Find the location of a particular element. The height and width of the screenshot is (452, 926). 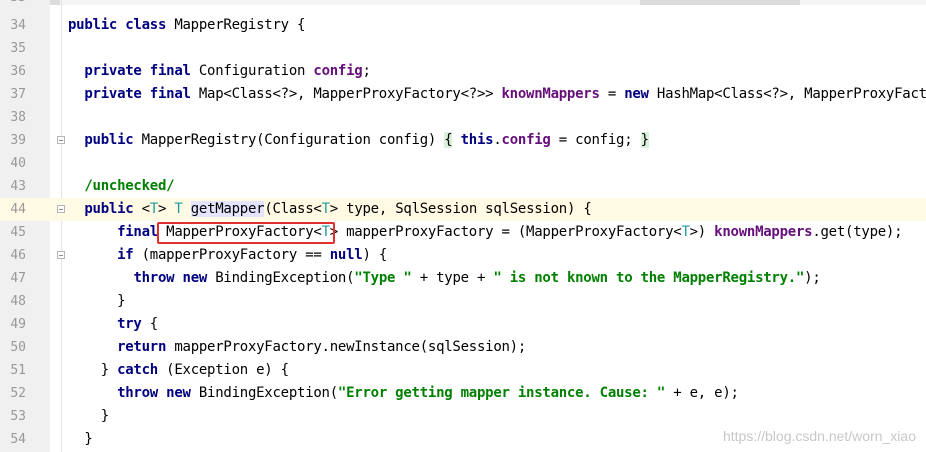

line-number: 48 is located at coordinates (18, 301).